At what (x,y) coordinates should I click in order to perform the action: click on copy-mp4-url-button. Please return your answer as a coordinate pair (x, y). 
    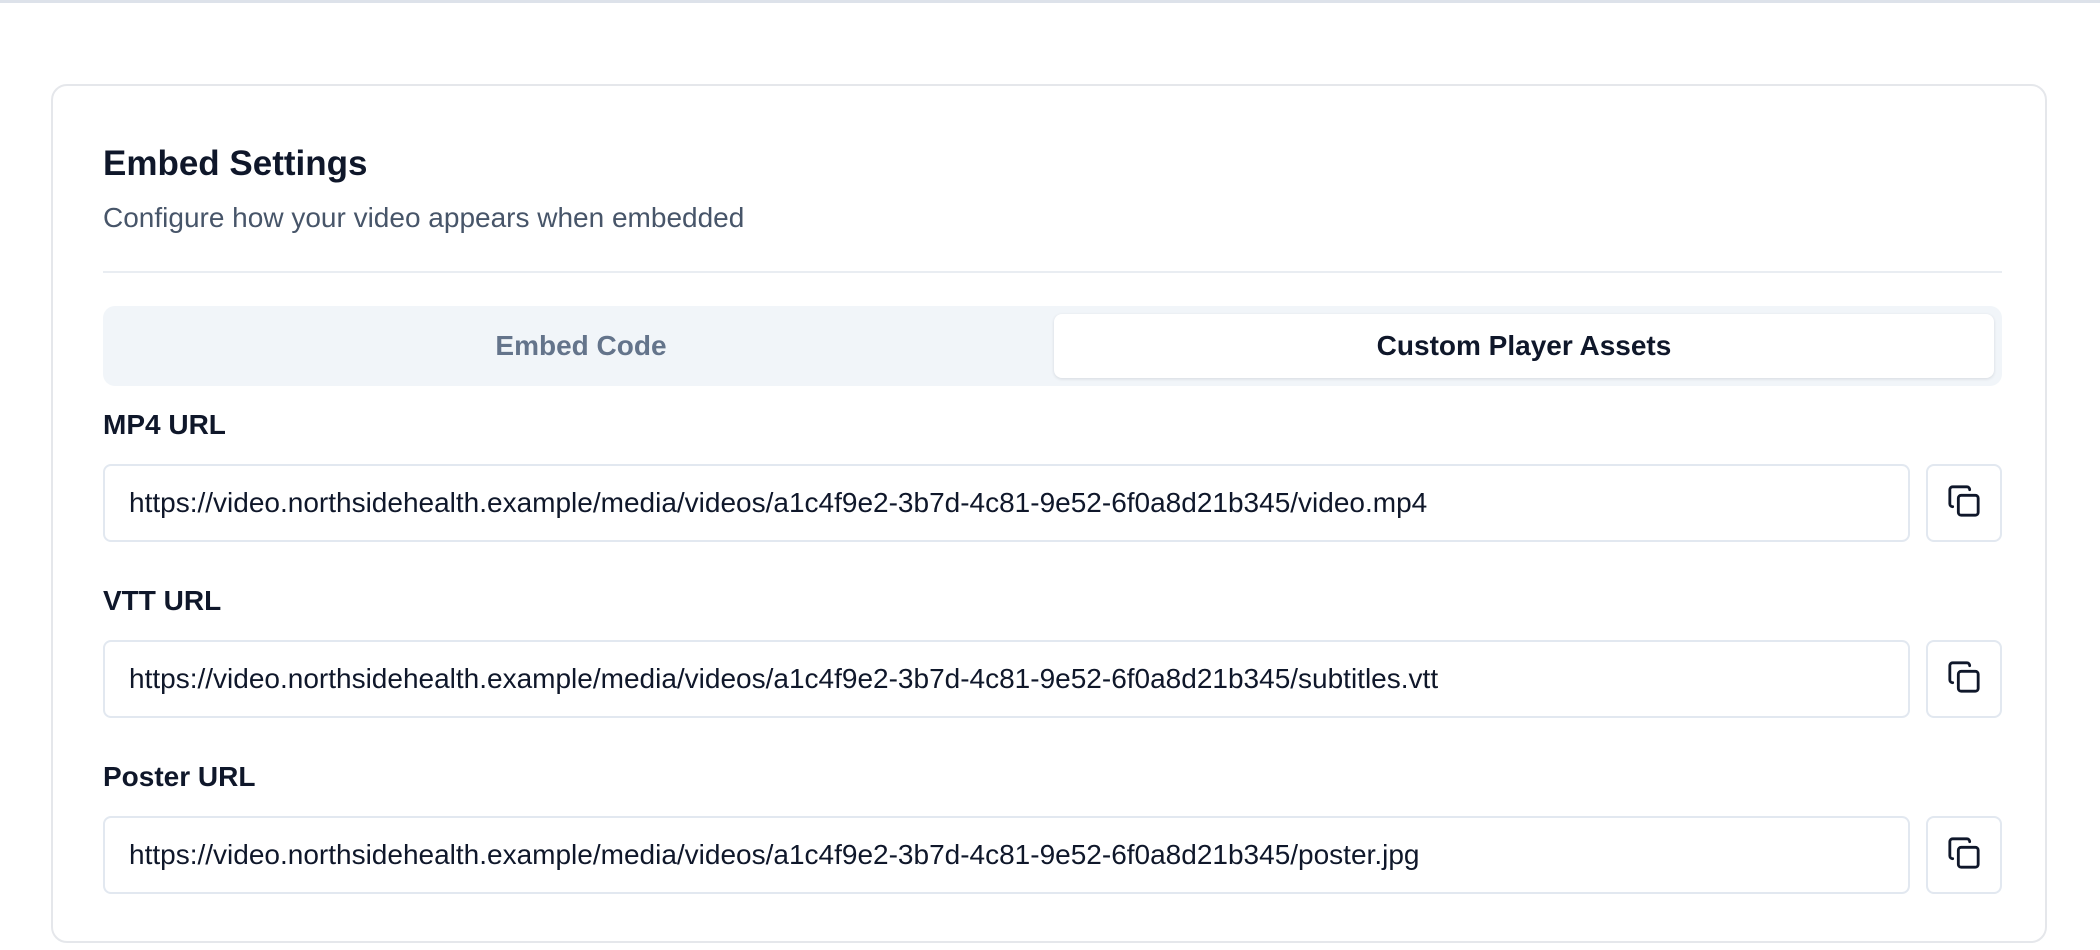
    Looking at the image, I should click on (1964, 503).